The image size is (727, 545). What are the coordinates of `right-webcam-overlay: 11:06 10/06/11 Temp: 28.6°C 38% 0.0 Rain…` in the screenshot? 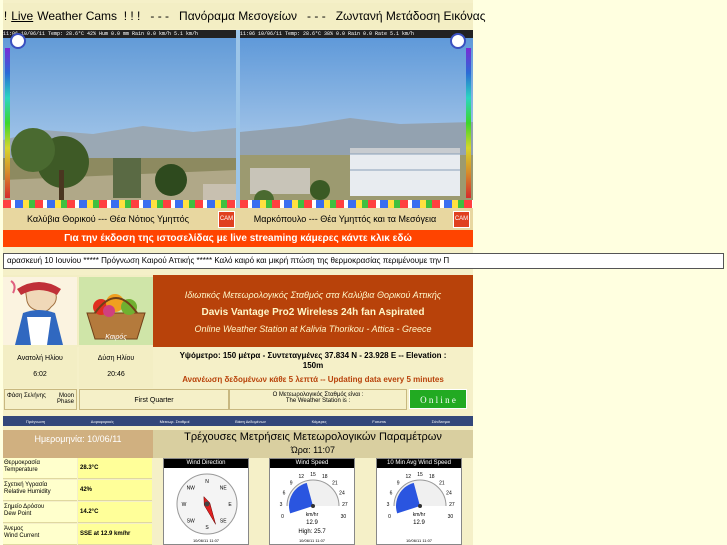 It's located at (356, 34).